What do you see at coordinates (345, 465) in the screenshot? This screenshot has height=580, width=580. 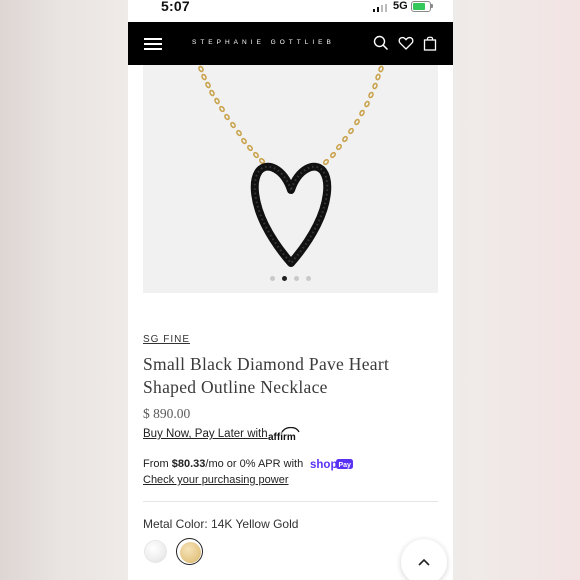 I see `shop-pay-badge: Pay` at bounding box center [345, 465].